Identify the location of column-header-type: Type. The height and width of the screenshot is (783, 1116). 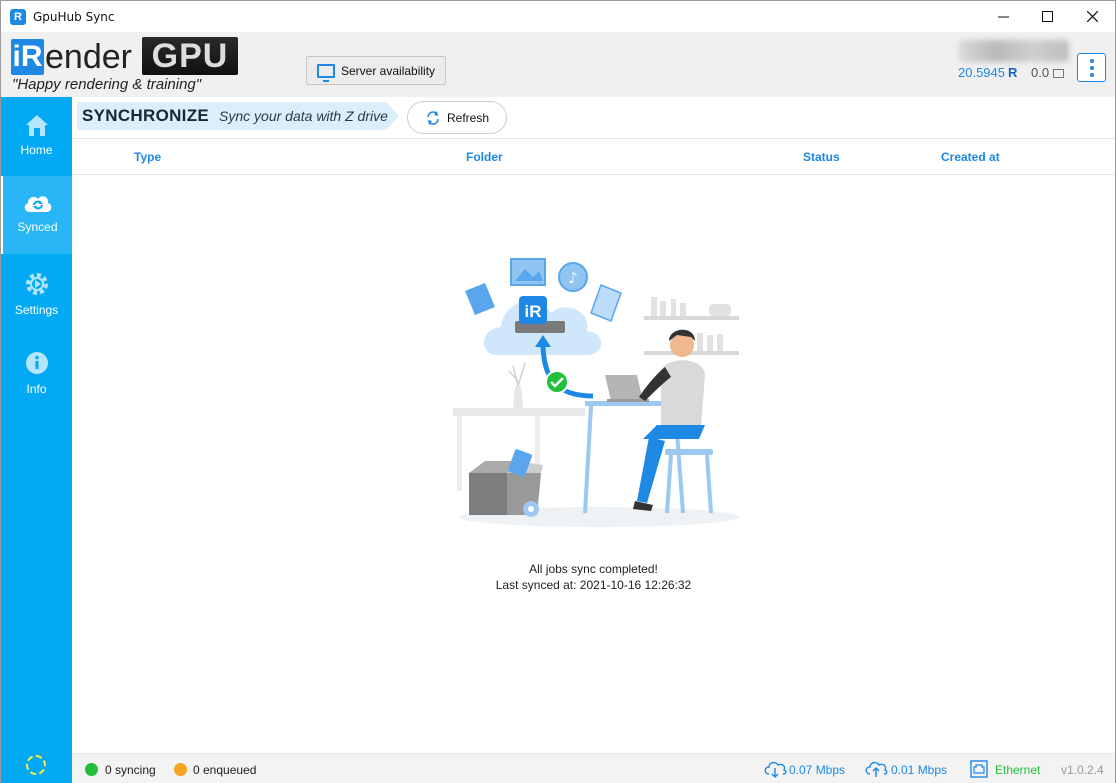
(147, 157).